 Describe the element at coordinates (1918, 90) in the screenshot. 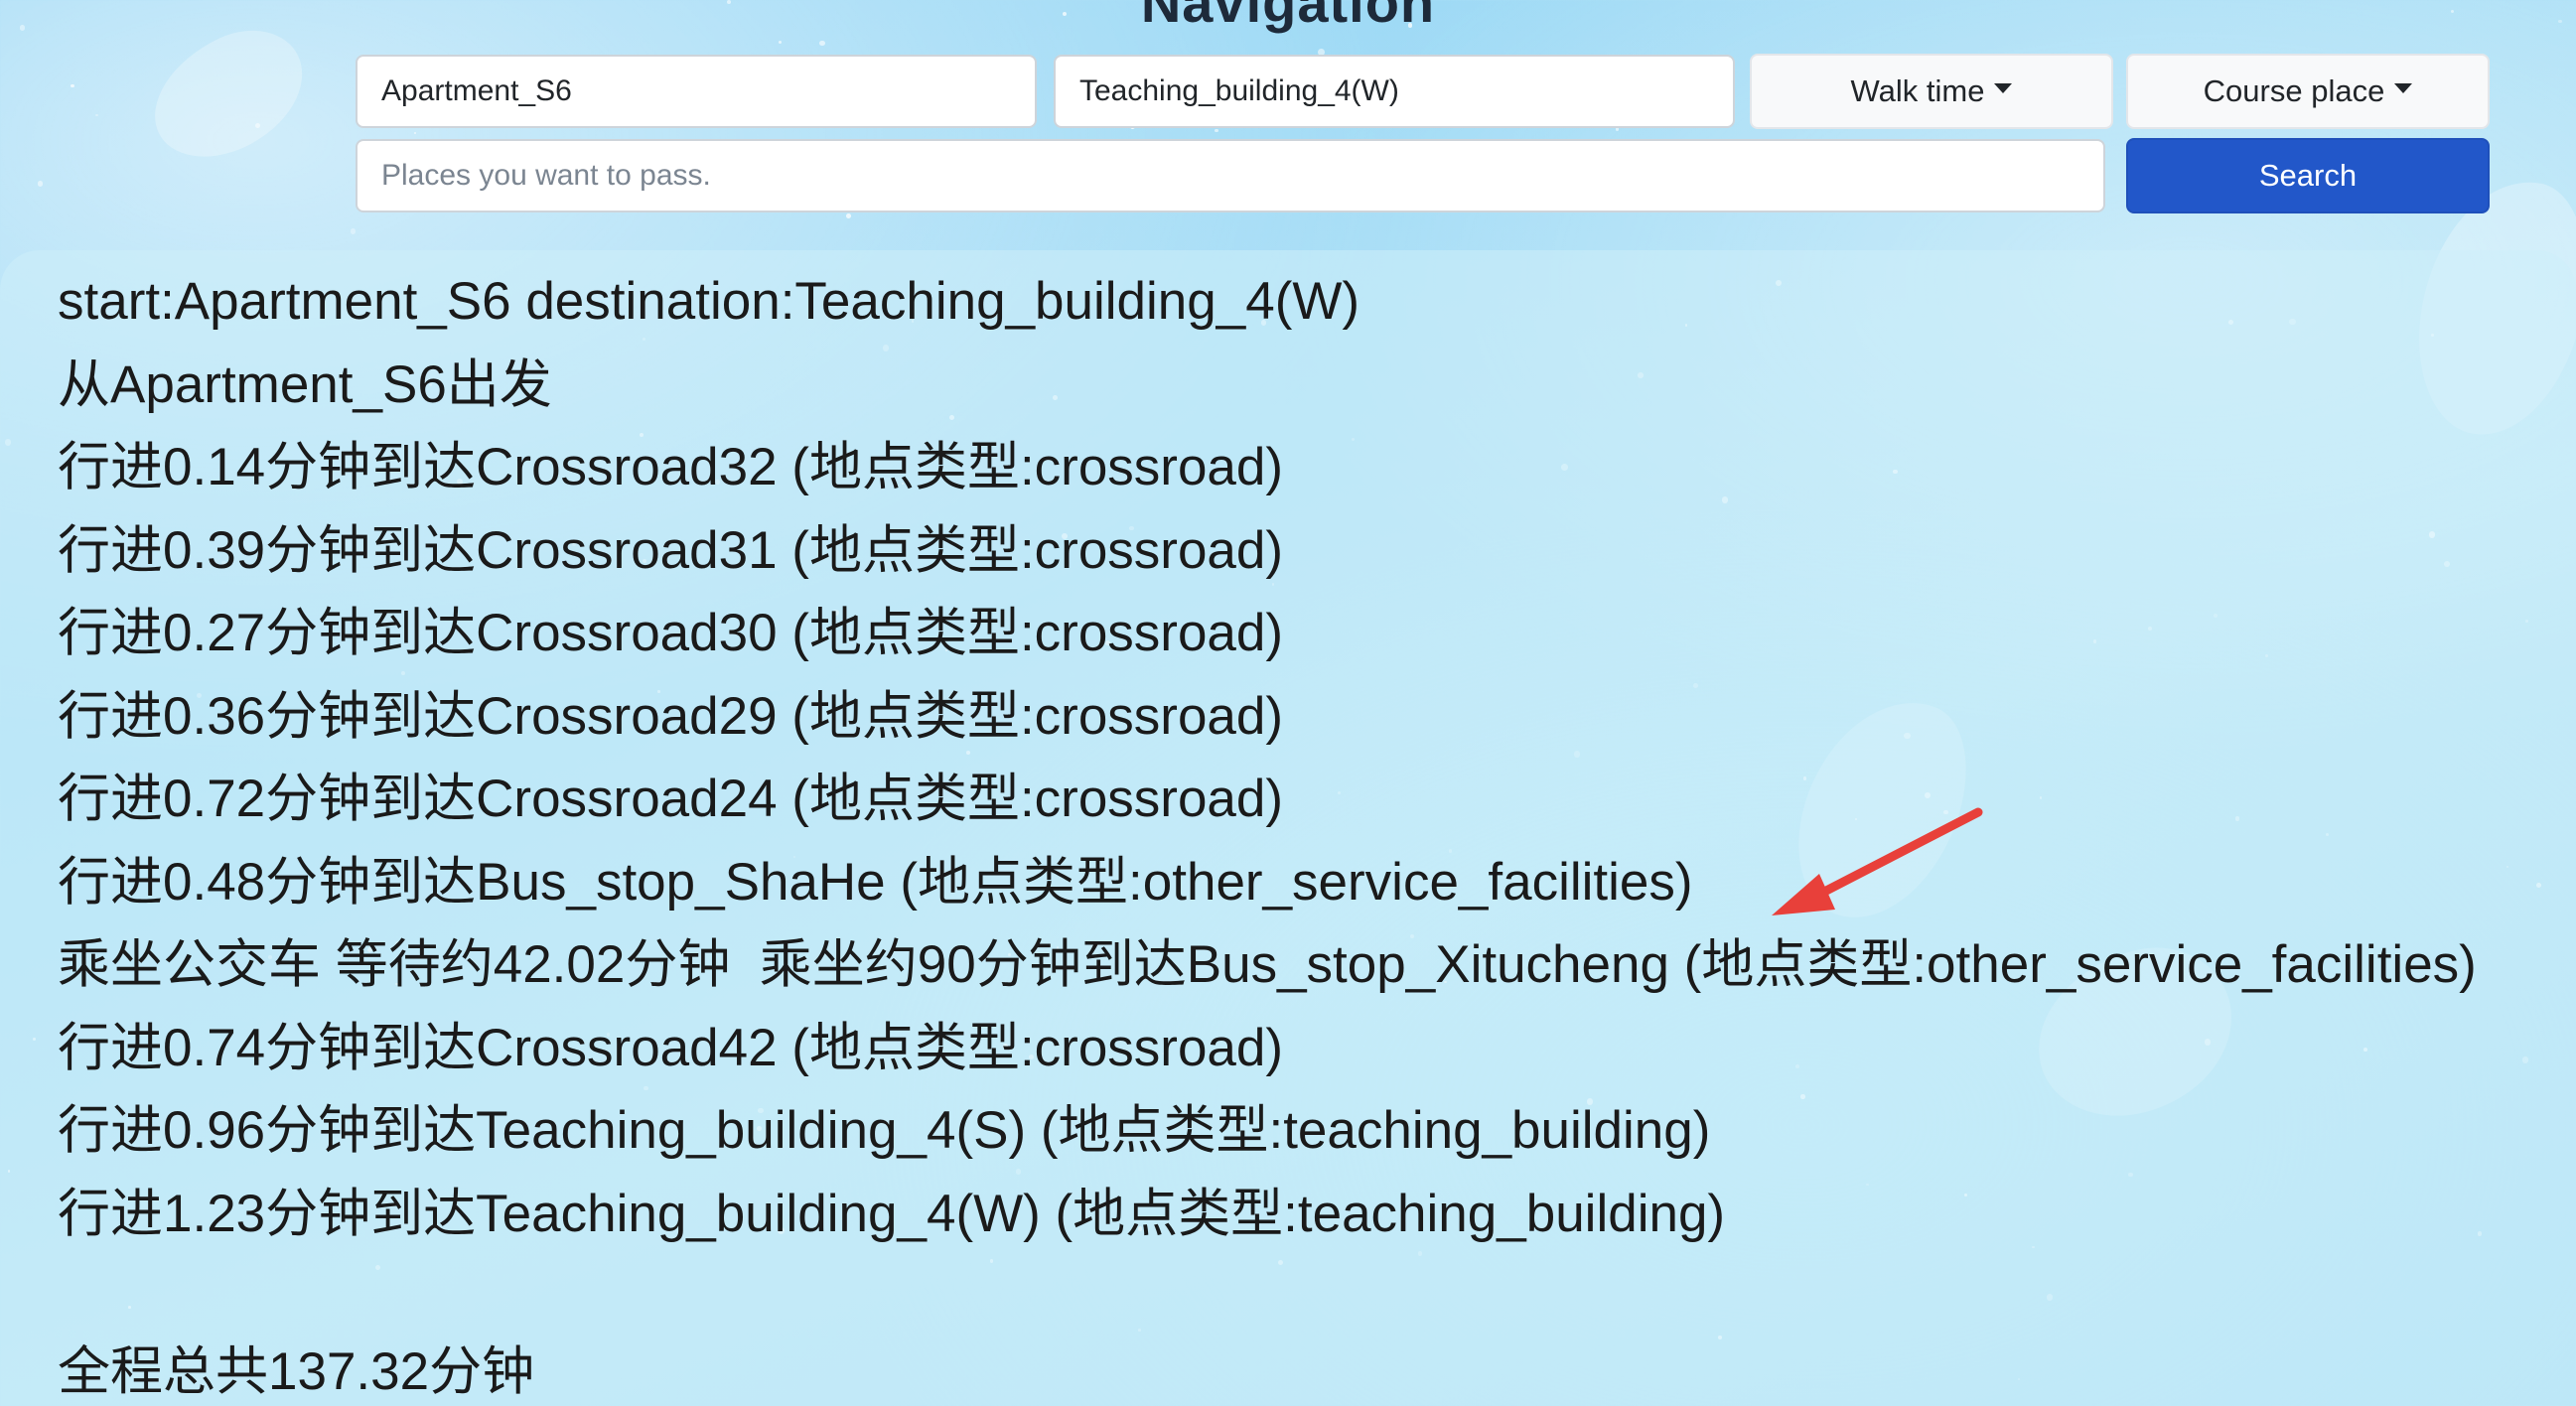

I see `mode-dropdown-label: Walk time` at that location.